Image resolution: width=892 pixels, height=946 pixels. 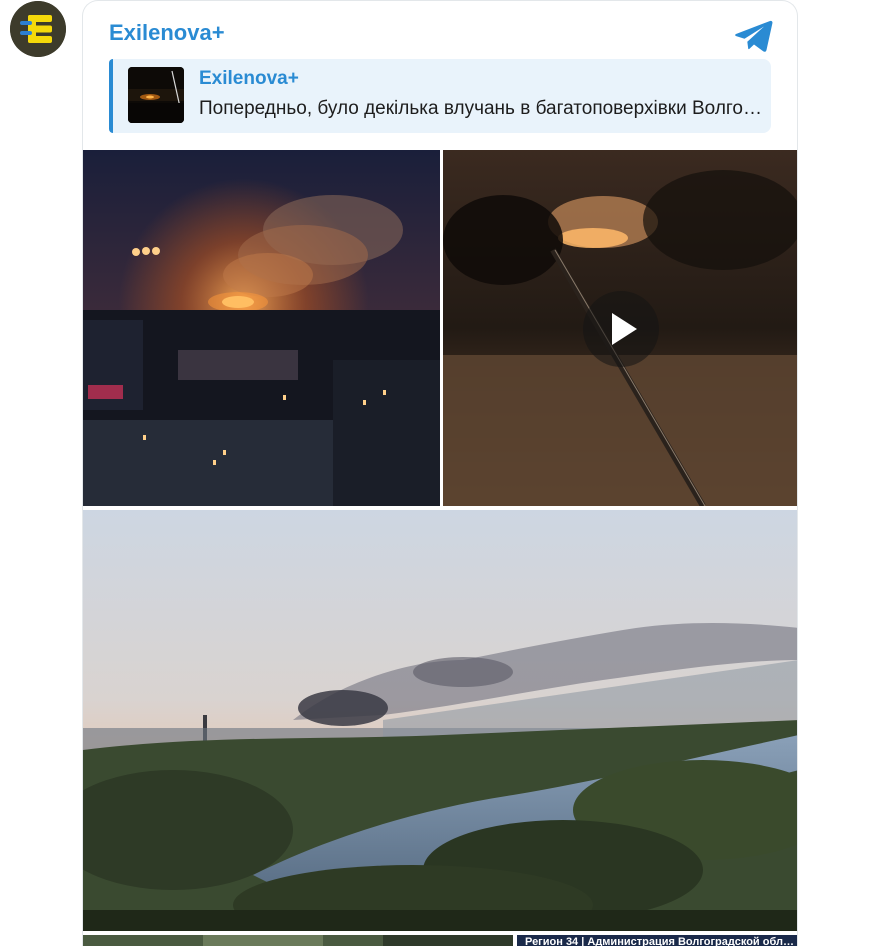 I want to click on media-video, so click(x=620, y=328).